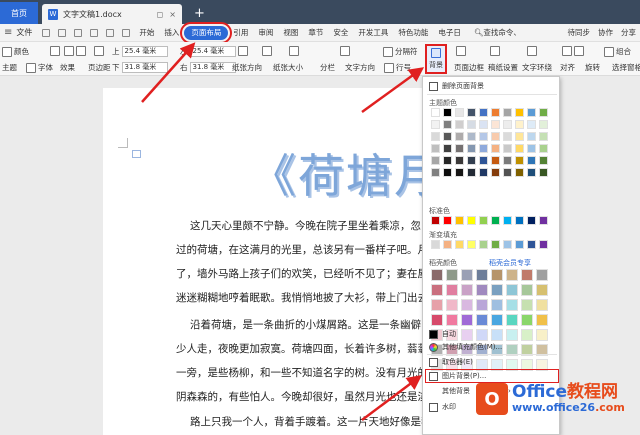 This screenshot has width=640, height=435. Describe the element at coordinates (67, 67) in the screenshot. I see `effects-button: 效果` at that location.